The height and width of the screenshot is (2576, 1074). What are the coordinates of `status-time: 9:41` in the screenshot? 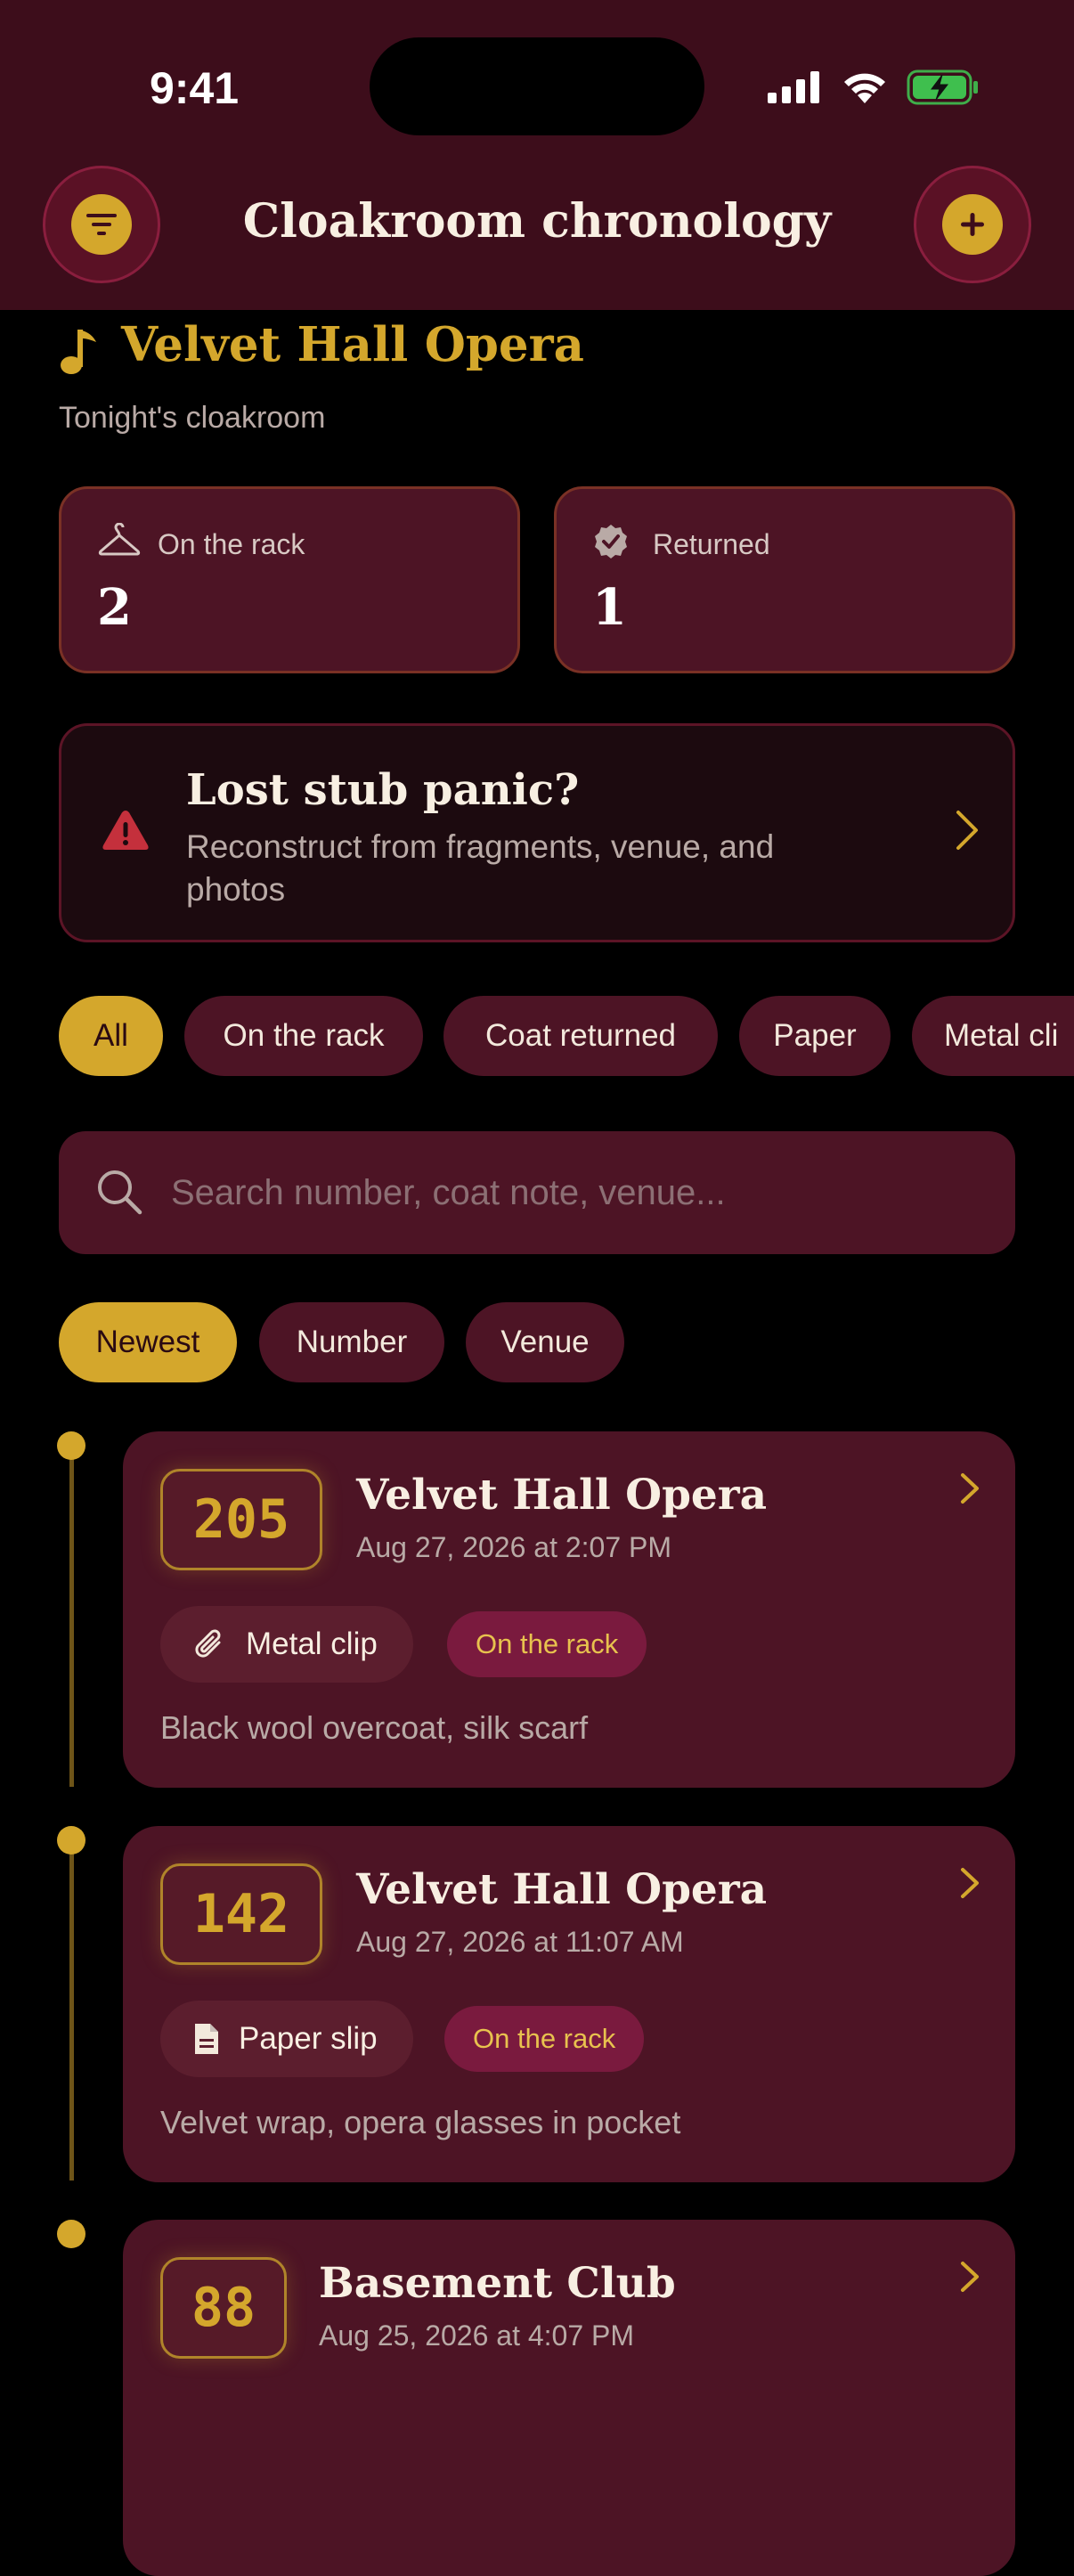 It's located at (195, 88).